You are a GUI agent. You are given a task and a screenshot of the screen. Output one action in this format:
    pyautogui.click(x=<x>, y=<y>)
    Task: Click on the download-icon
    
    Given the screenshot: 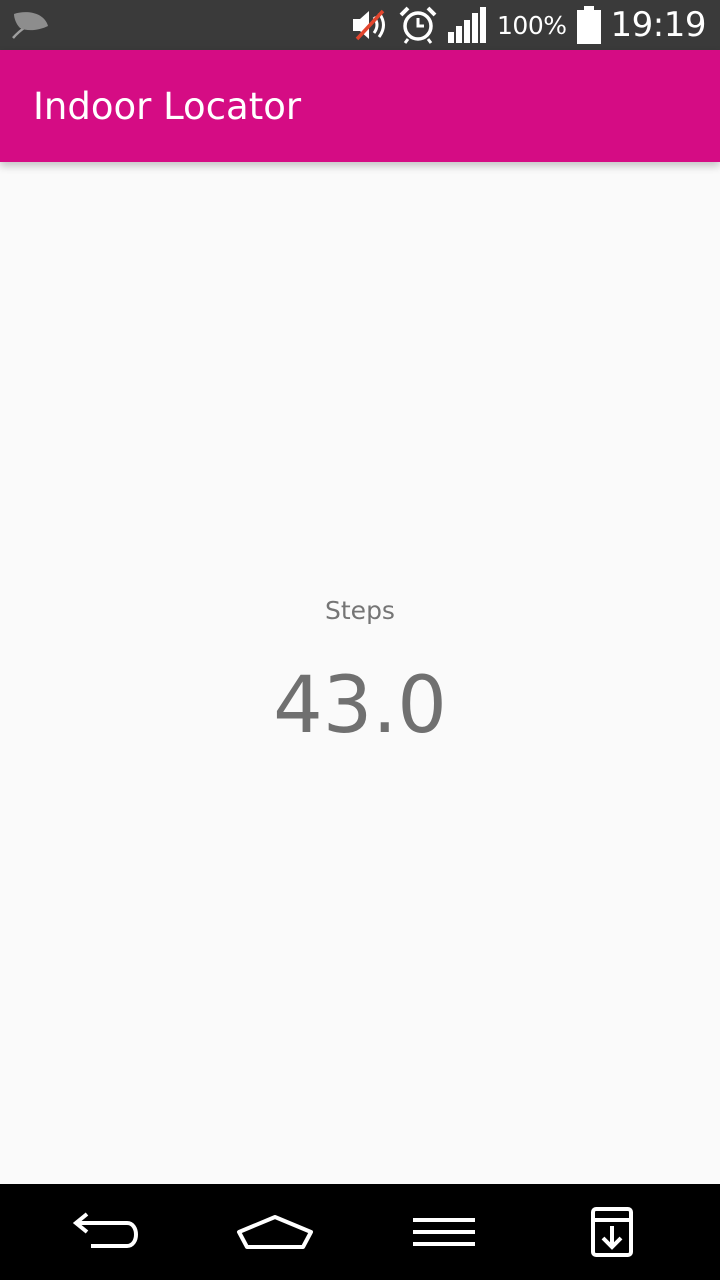 What is the action you would take?
    pyautogui.click(x=612, y=1232)
    